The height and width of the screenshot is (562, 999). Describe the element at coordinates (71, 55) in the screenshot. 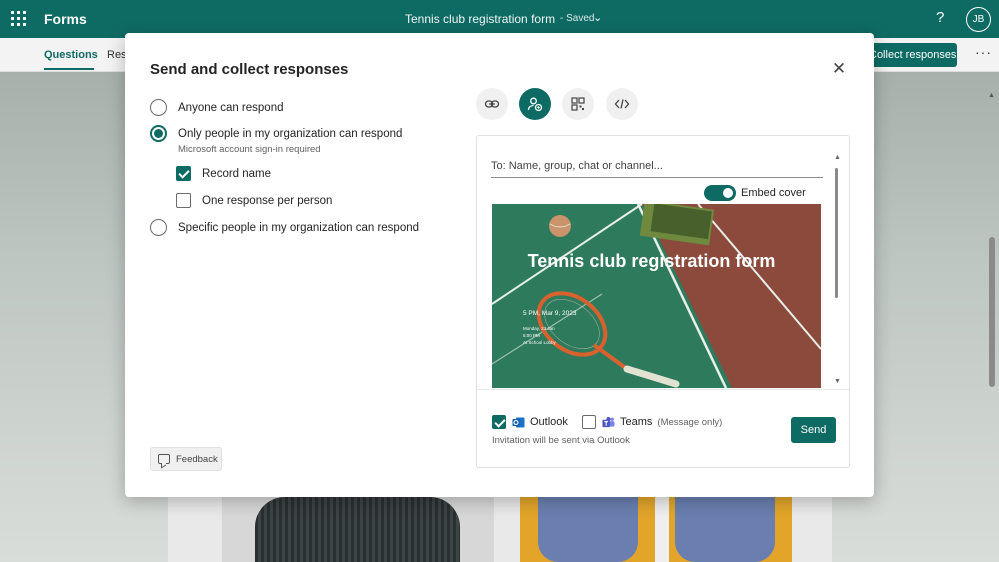

I see `tab-questions: Questions` at that location.